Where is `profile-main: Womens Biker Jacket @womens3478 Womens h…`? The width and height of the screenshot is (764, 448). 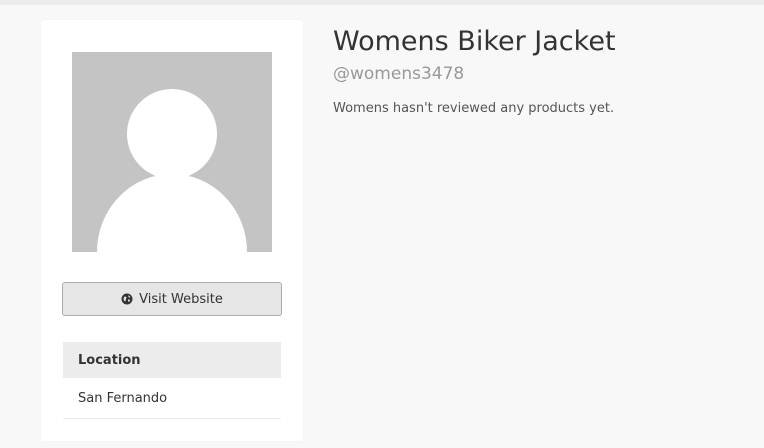 profile-main: Womens Biker Jacket @womens3478 Womens h… is located at coordinates (543, 70).